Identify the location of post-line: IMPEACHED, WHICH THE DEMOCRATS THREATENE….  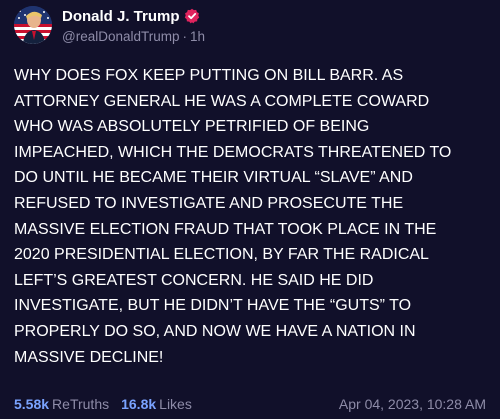
(233, 152).